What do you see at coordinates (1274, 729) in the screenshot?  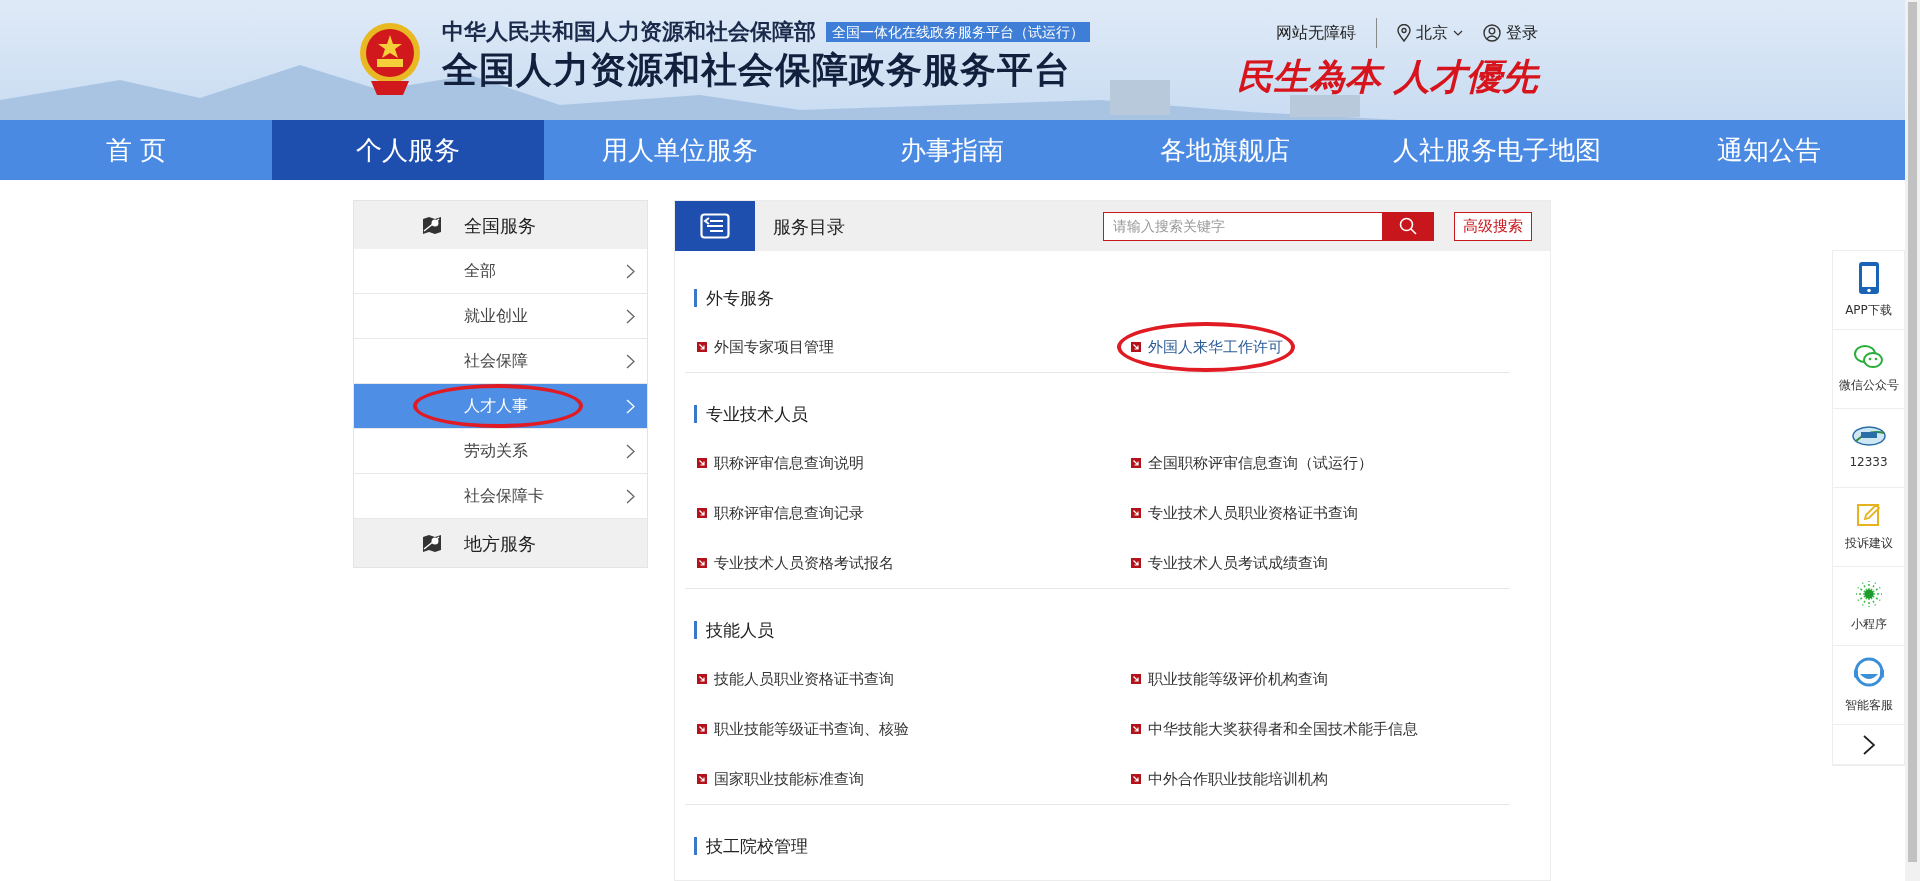 I see `service-link: 中华技能大奖获得者和全国技术能手信息` at bounding box center [1274, 729].